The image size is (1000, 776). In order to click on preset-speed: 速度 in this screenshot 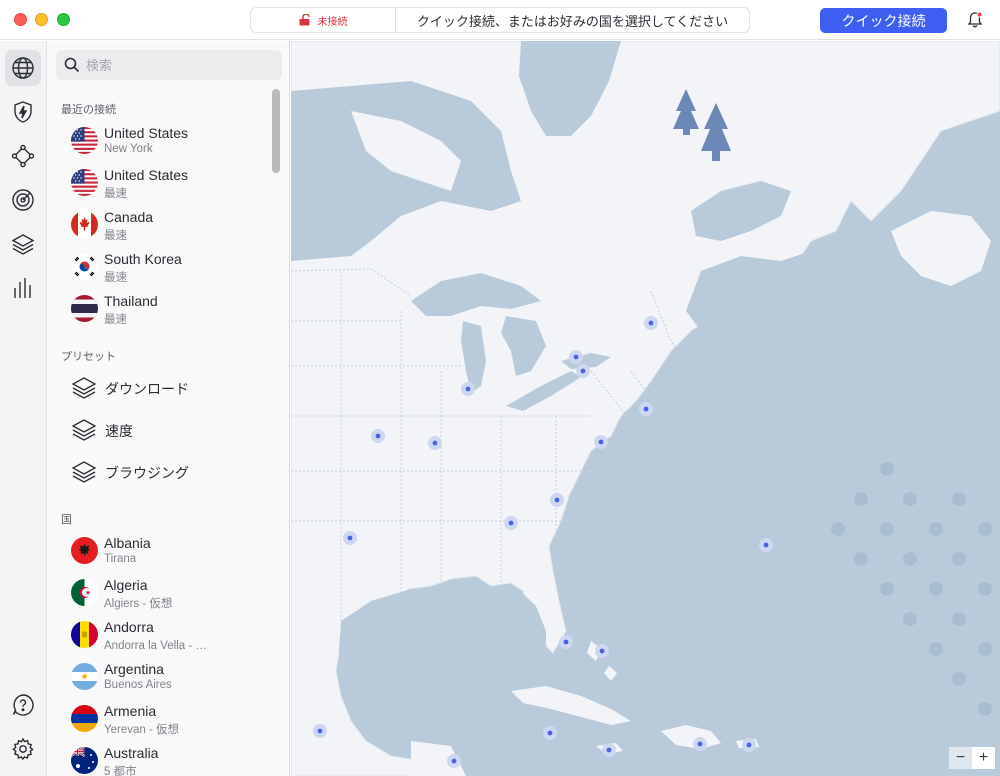, I will do `click(171, 430)`.